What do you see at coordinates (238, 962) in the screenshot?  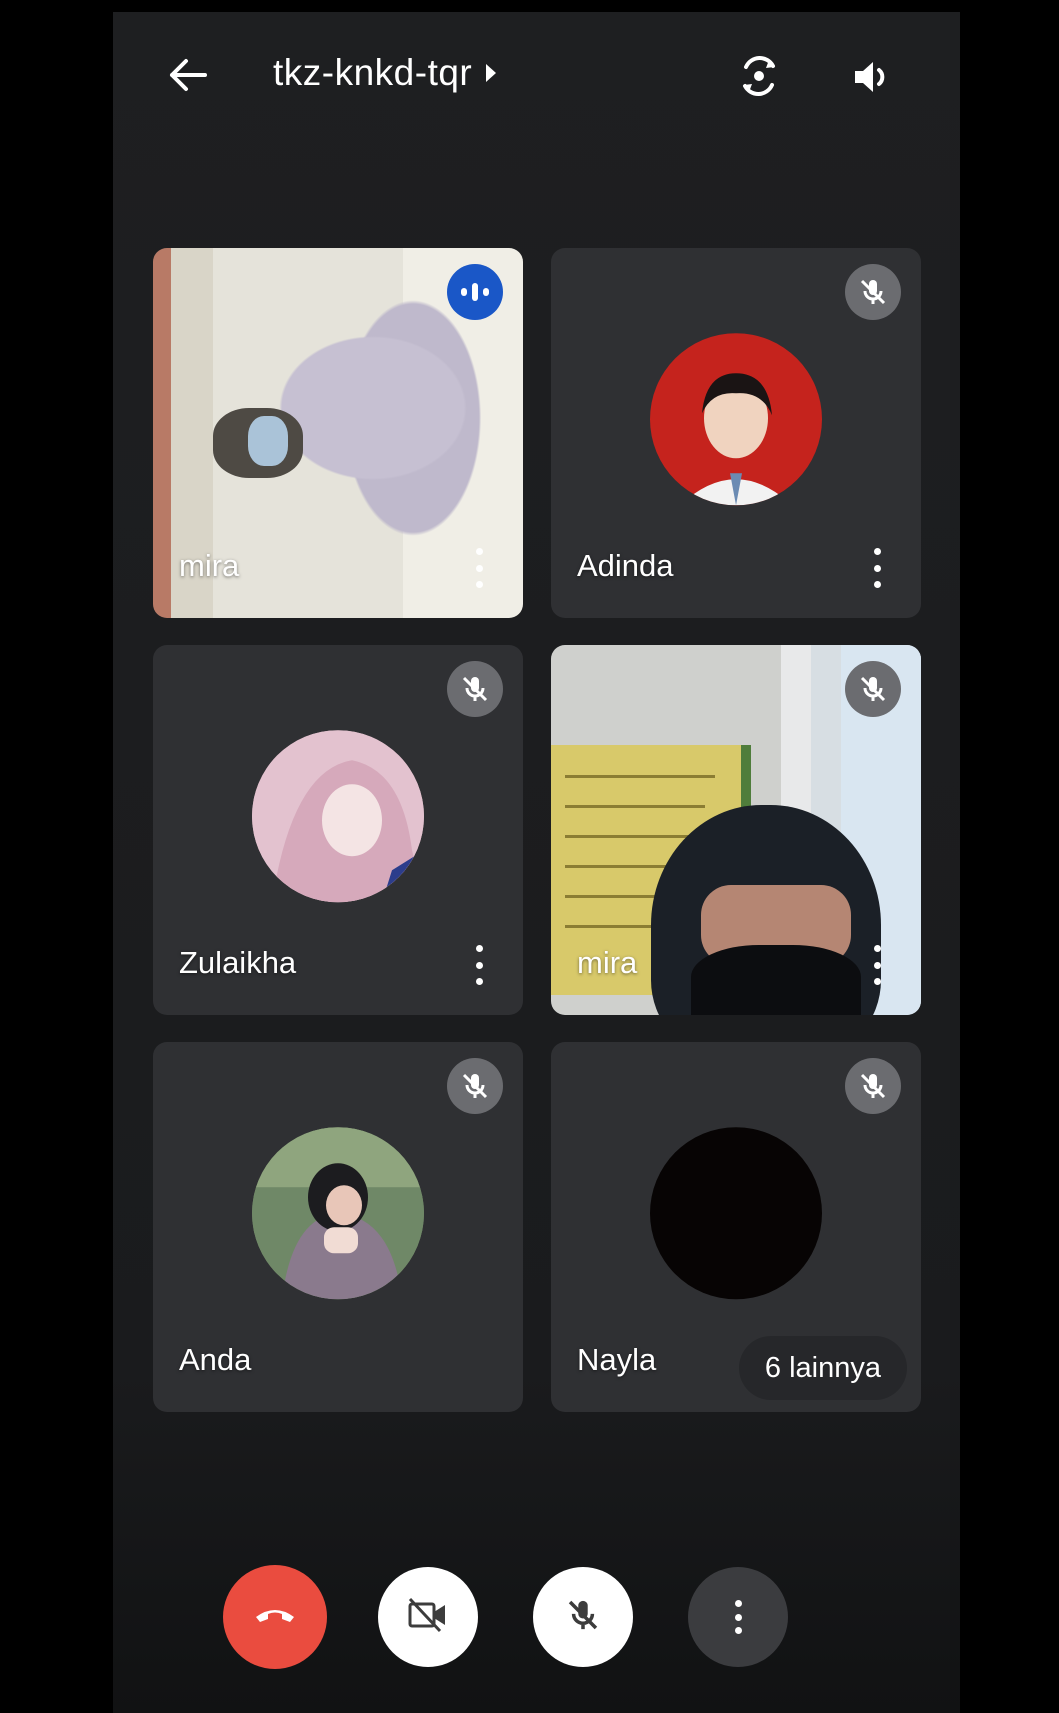 I see `participant-name: Zulaikha` at bounding box center [238, 962].